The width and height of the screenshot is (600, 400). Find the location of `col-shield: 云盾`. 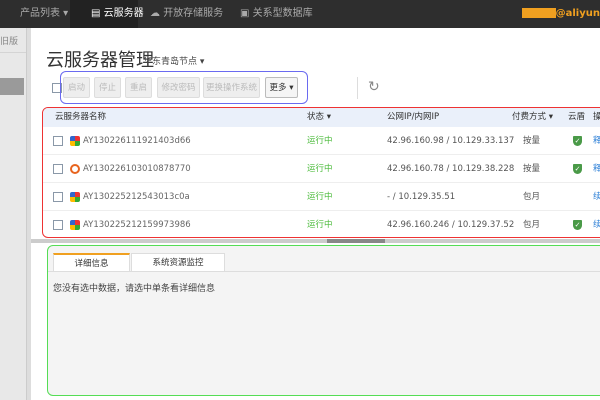

col-shield: 云盾 is located at coordinates (577, 117).